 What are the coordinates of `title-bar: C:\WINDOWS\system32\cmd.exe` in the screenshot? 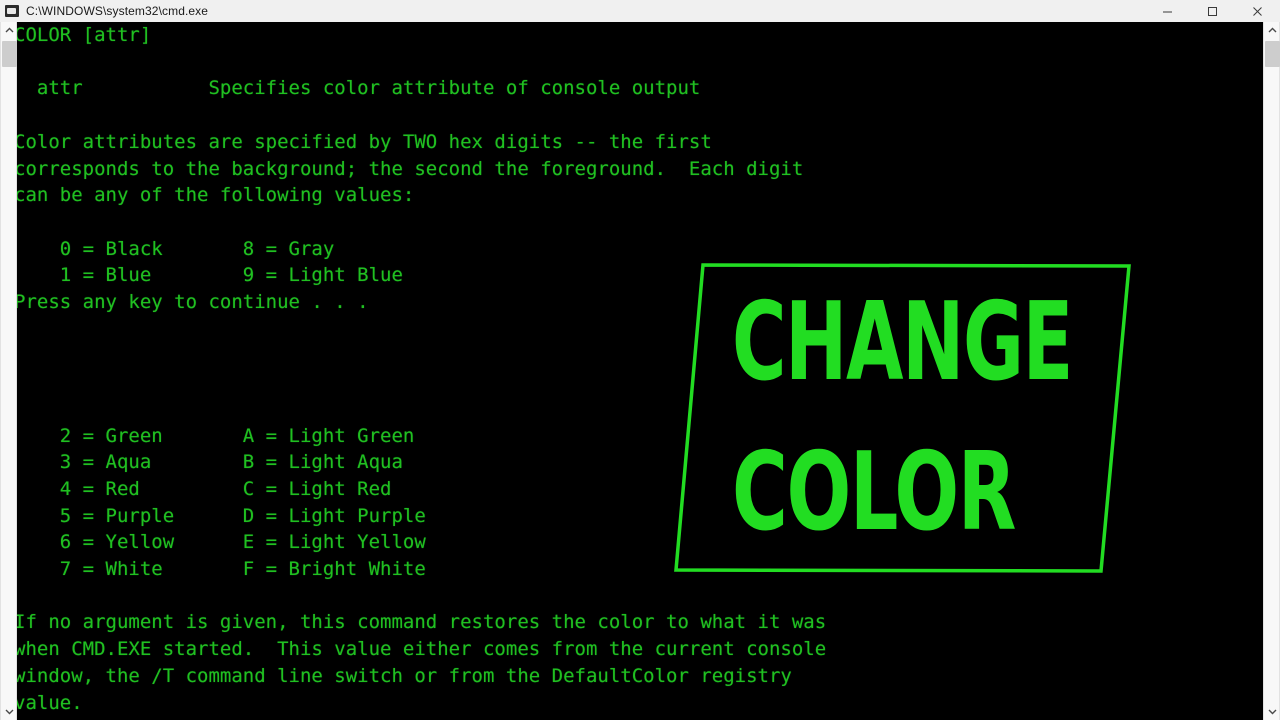 It's located at (640, 11).